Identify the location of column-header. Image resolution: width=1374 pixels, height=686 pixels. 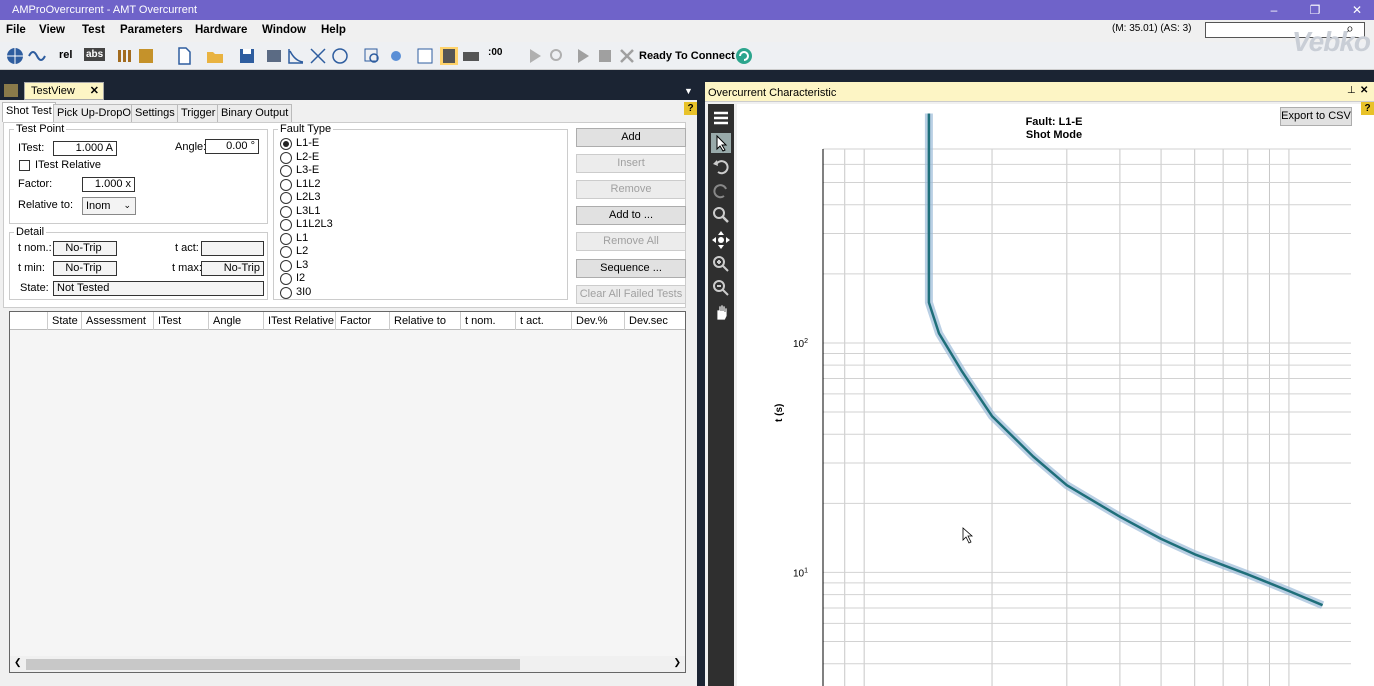
(28, 321).